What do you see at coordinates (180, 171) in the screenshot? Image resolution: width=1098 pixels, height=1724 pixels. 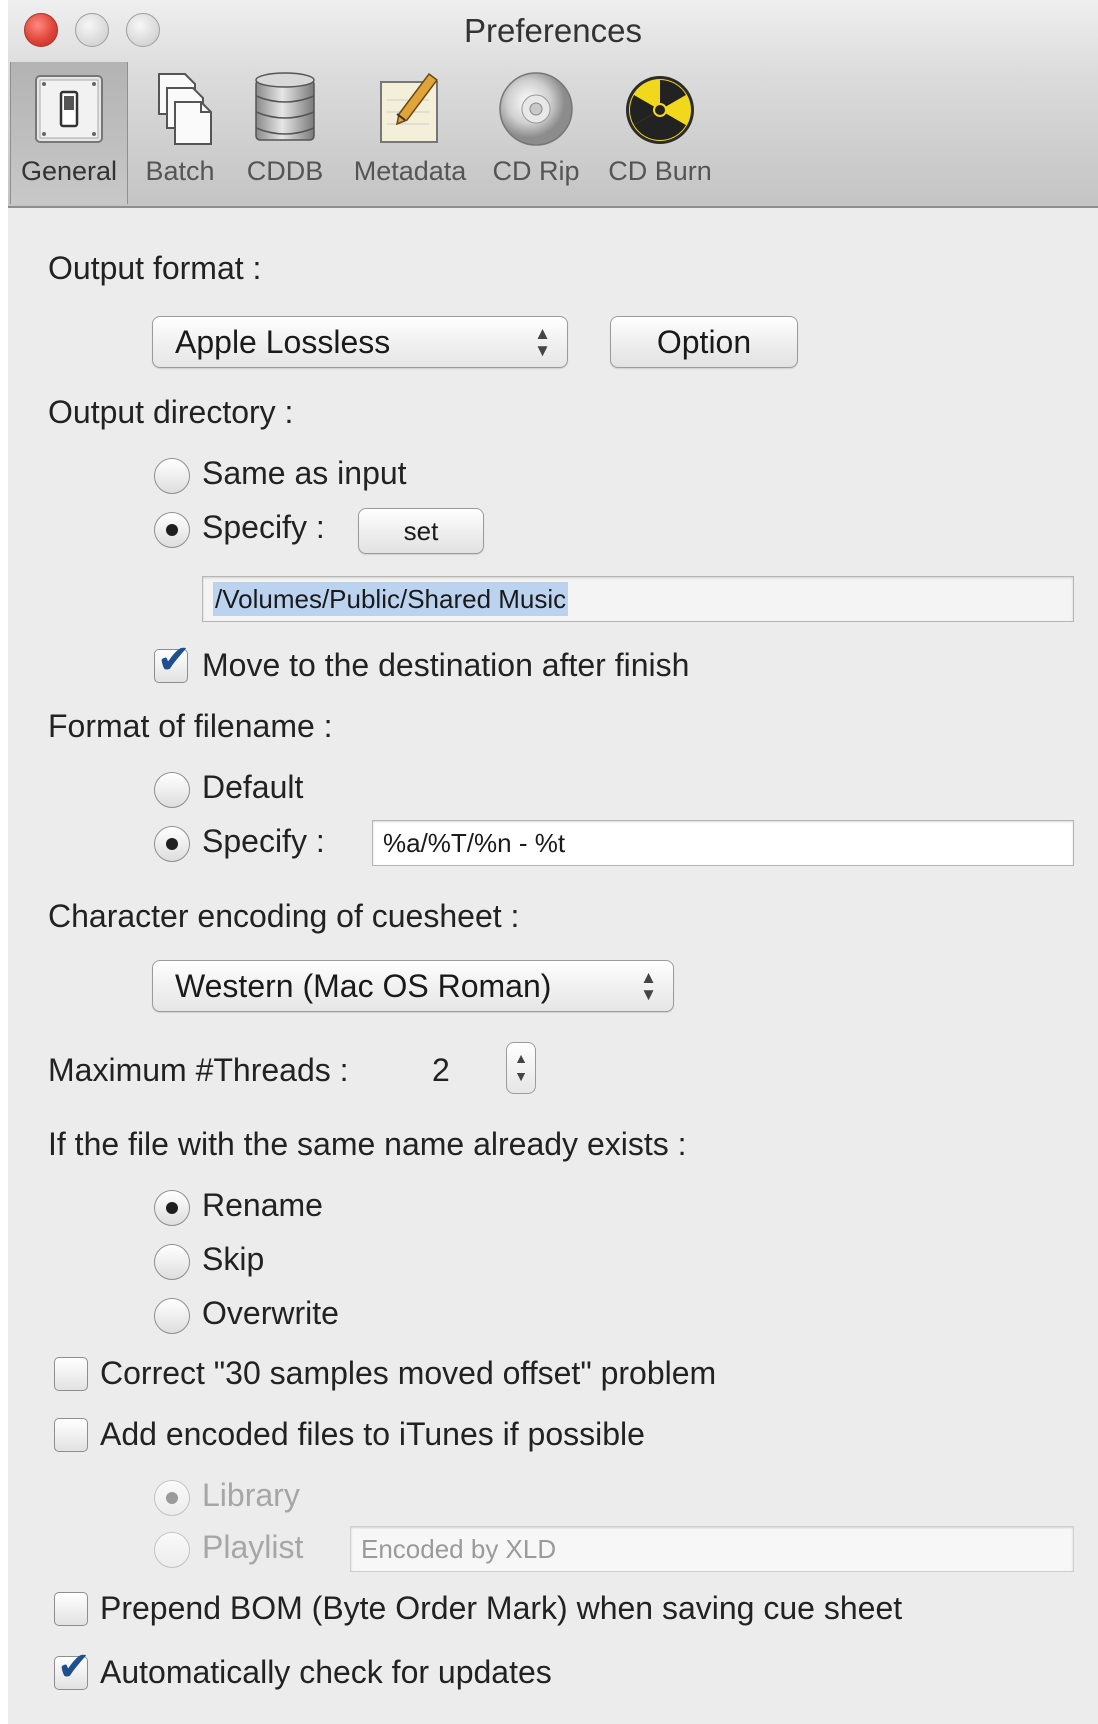 I see `tab-batch-label: Batch` at bounding box center [180, 171].